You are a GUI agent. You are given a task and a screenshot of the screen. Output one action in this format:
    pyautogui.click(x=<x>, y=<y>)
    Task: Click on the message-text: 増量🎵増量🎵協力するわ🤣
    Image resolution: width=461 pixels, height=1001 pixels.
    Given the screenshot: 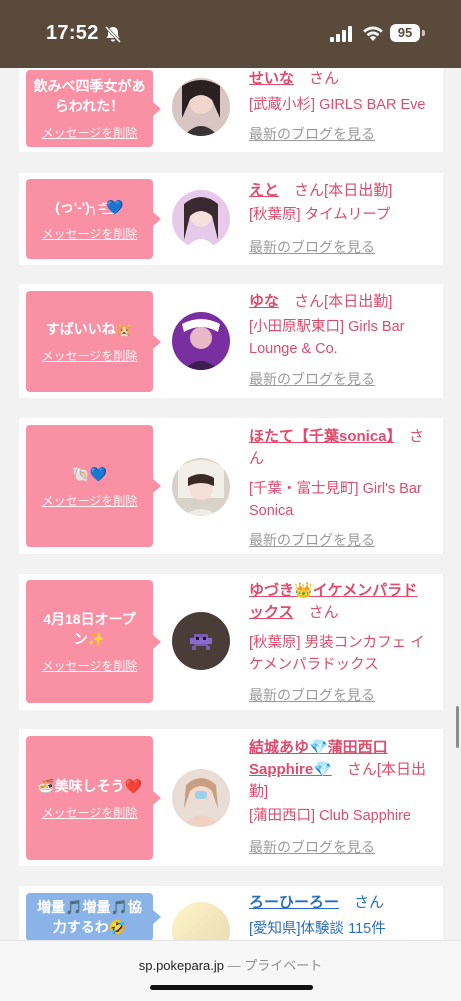 What is the action you would take?
    pyautogui.click(x=89, y=917)
    